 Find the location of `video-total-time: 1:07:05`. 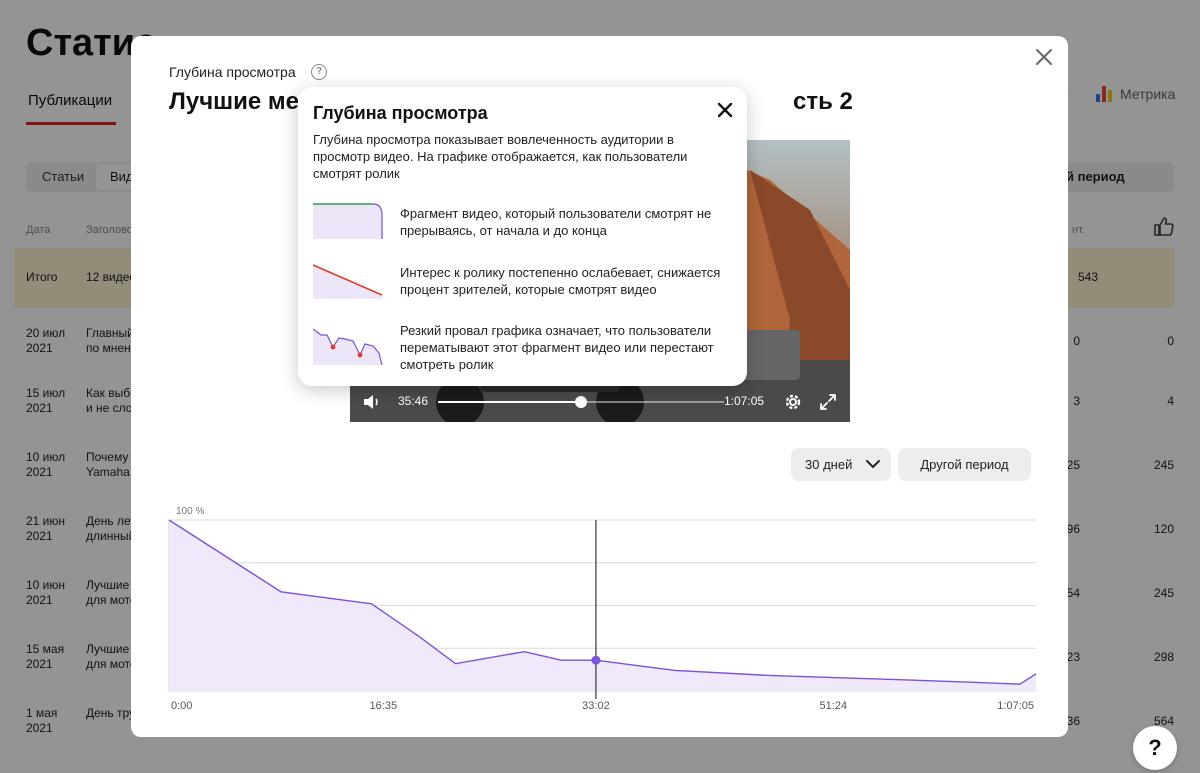

video-total-time: 1:07:05 is located at coordinates (744, 401).